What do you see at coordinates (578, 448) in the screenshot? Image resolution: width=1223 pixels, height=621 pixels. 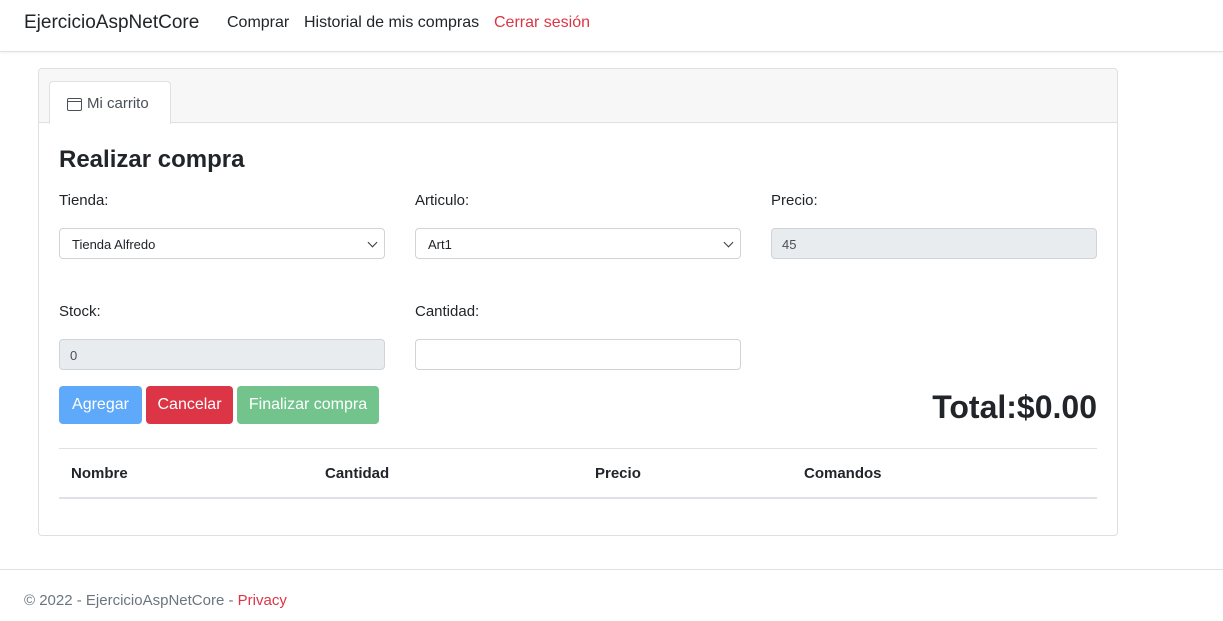 I see `table-top-divider` at bounding box center [578, 448].